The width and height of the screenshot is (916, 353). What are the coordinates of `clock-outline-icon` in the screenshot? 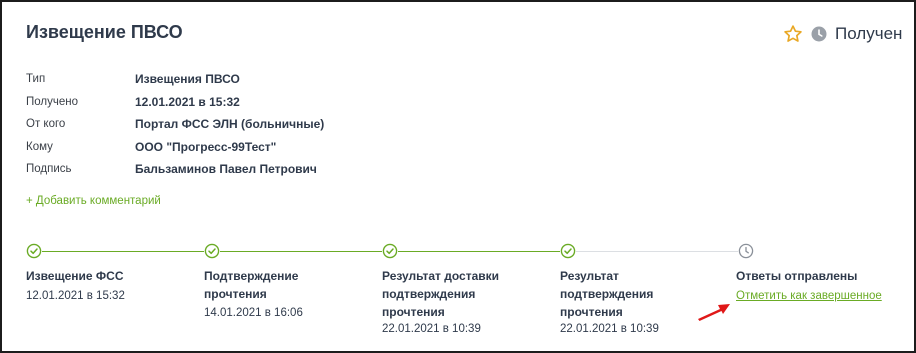 It's located at (746, 251).